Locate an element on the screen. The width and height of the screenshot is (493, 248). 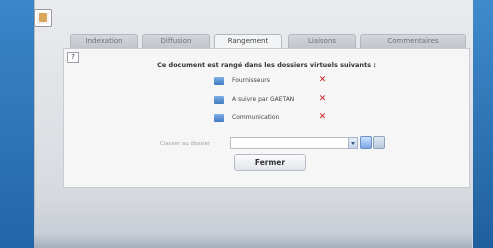
document-icon is located at coordinates (43, 18).